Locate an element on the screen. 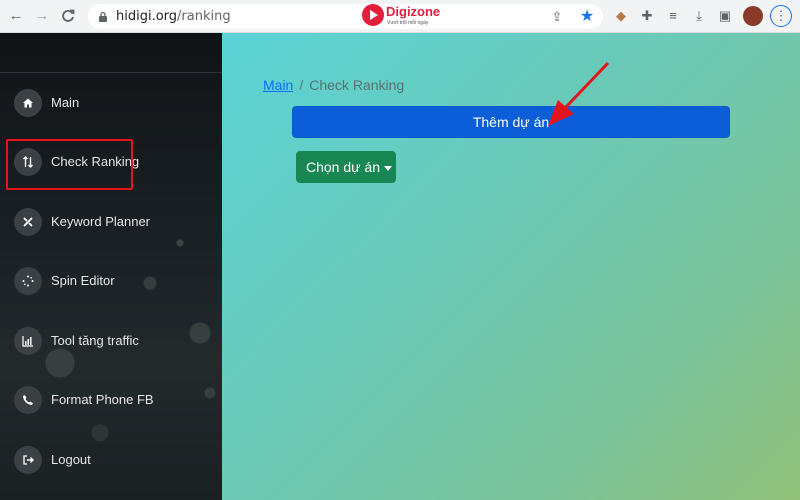 The height and width of the screenshot is (500, 800). sidebar-item-label: Keyword Planner is located at coordinates (100, 221).